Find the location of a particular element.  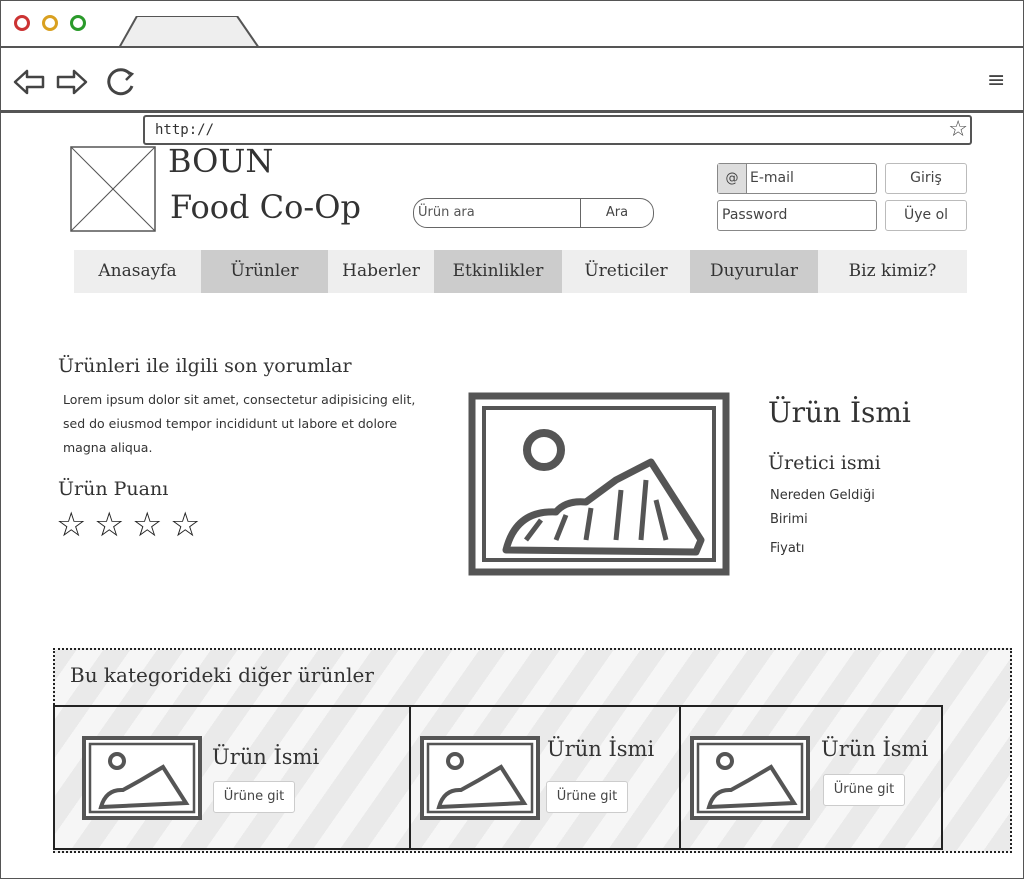

email-placeholder: E-mail is located at coordinates (772, 178).